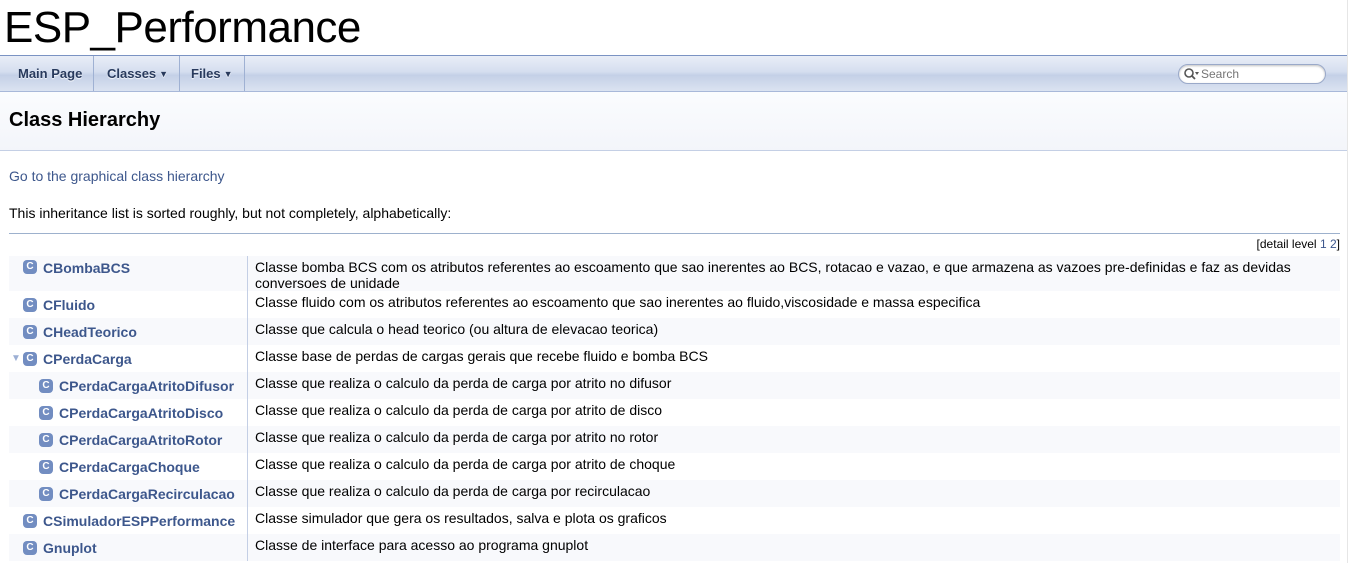 The image size is (1353, 563). I want to click on class-link: CFluido, so click(69, 305).